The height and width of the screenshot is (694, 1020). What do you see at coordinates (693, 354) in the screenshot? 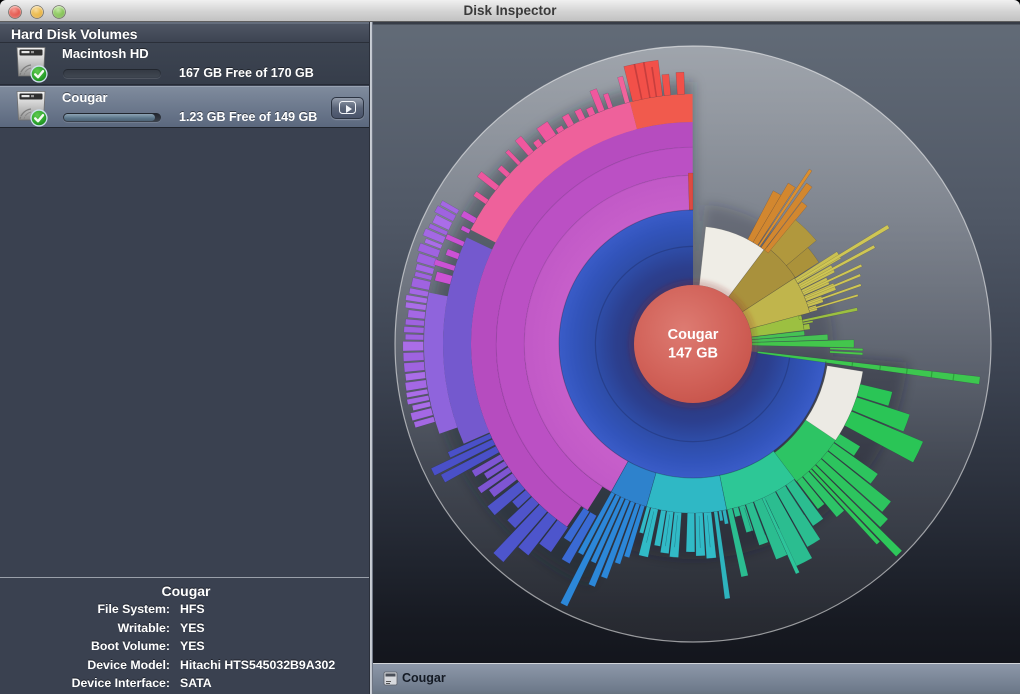
I see `svg-text: 147 GB` at bounding box center [693, 354].